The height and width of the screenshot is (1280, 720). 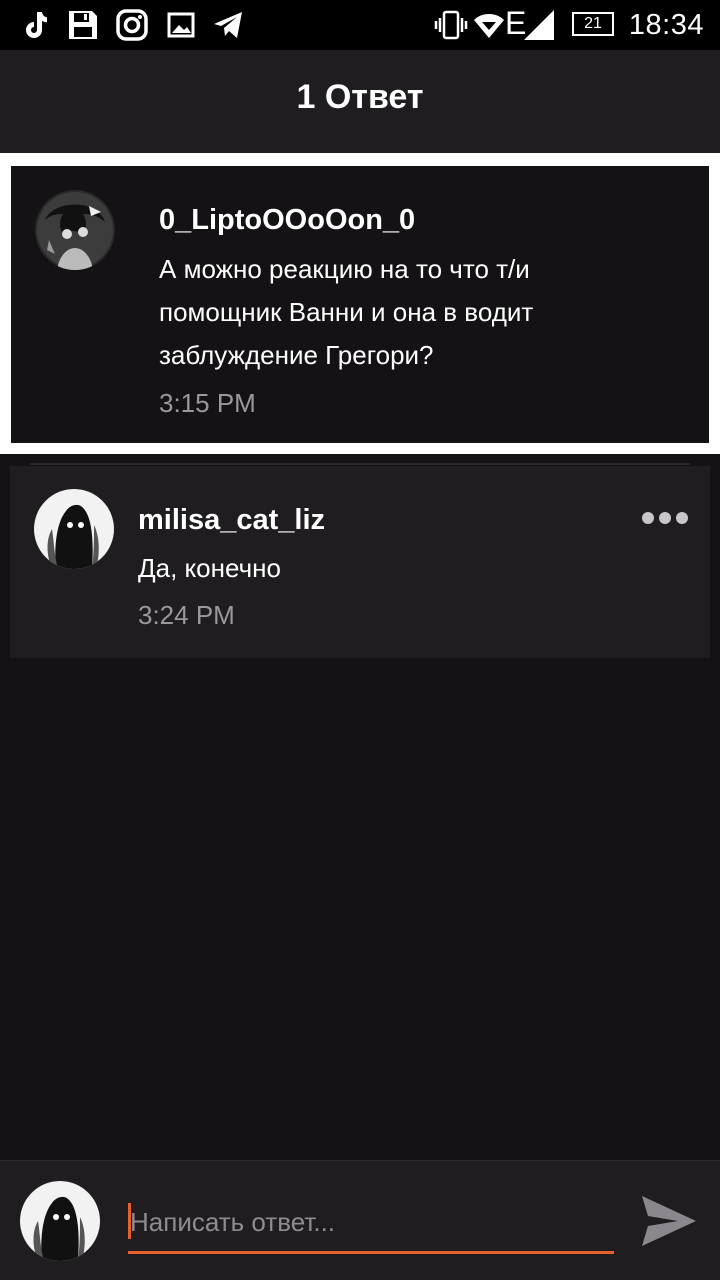 What do you see at coordinates (181, 25) in the screenshot?
I see `gallery-icon` at bounding box center [181, 25].